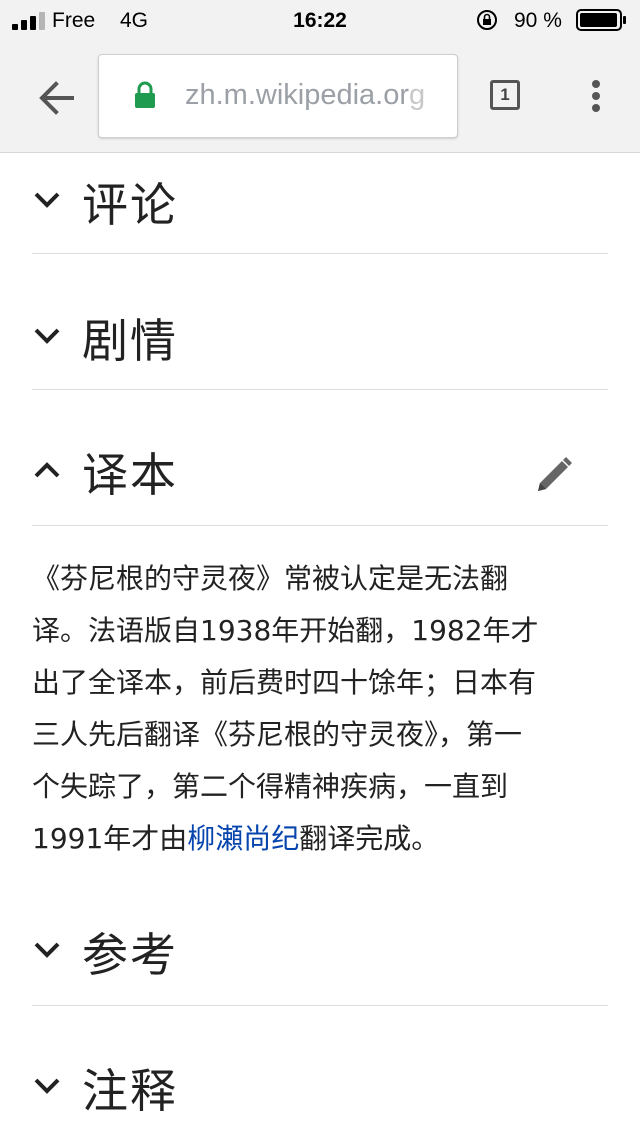 The height and width of the screenshot is (1136, 640). Describe the element at coordinates (554, 475) in the screenshot. I see `pencil-edit-icon` at that location.